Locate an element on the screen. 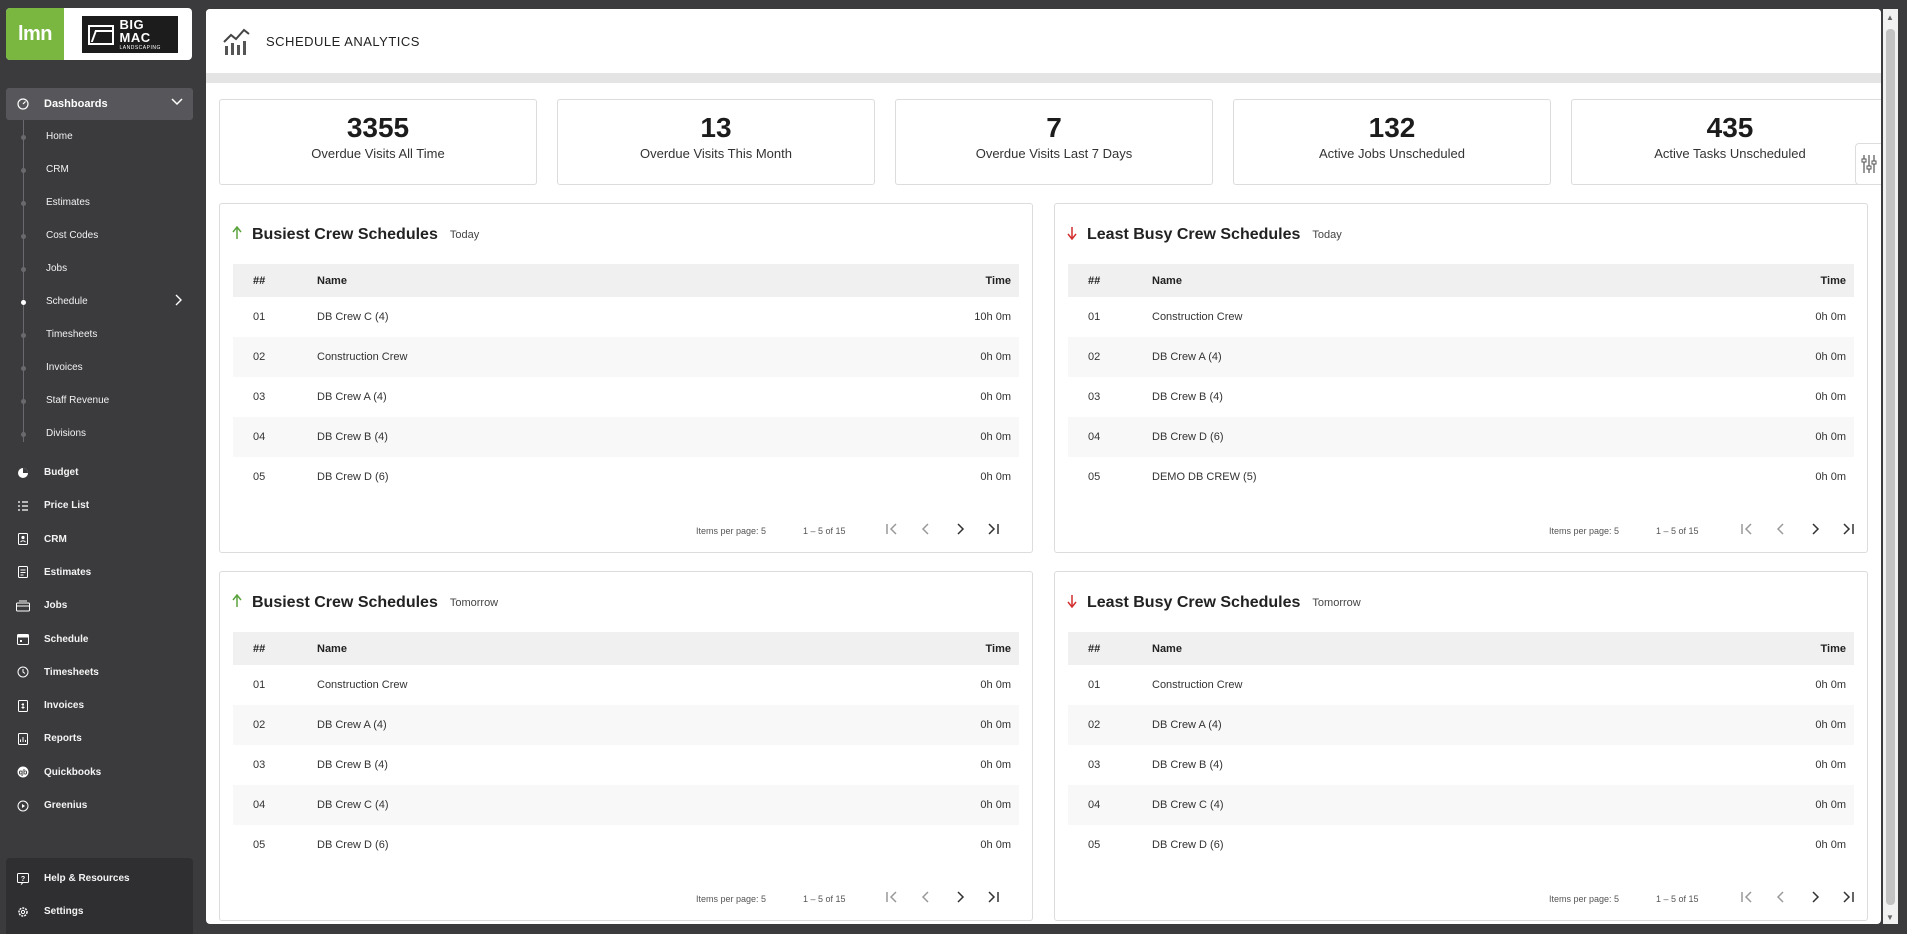 The image size is (1907, 934). table-row: 03 DB Crew A (4) 0h 0m is located at coordinates (626, 397).